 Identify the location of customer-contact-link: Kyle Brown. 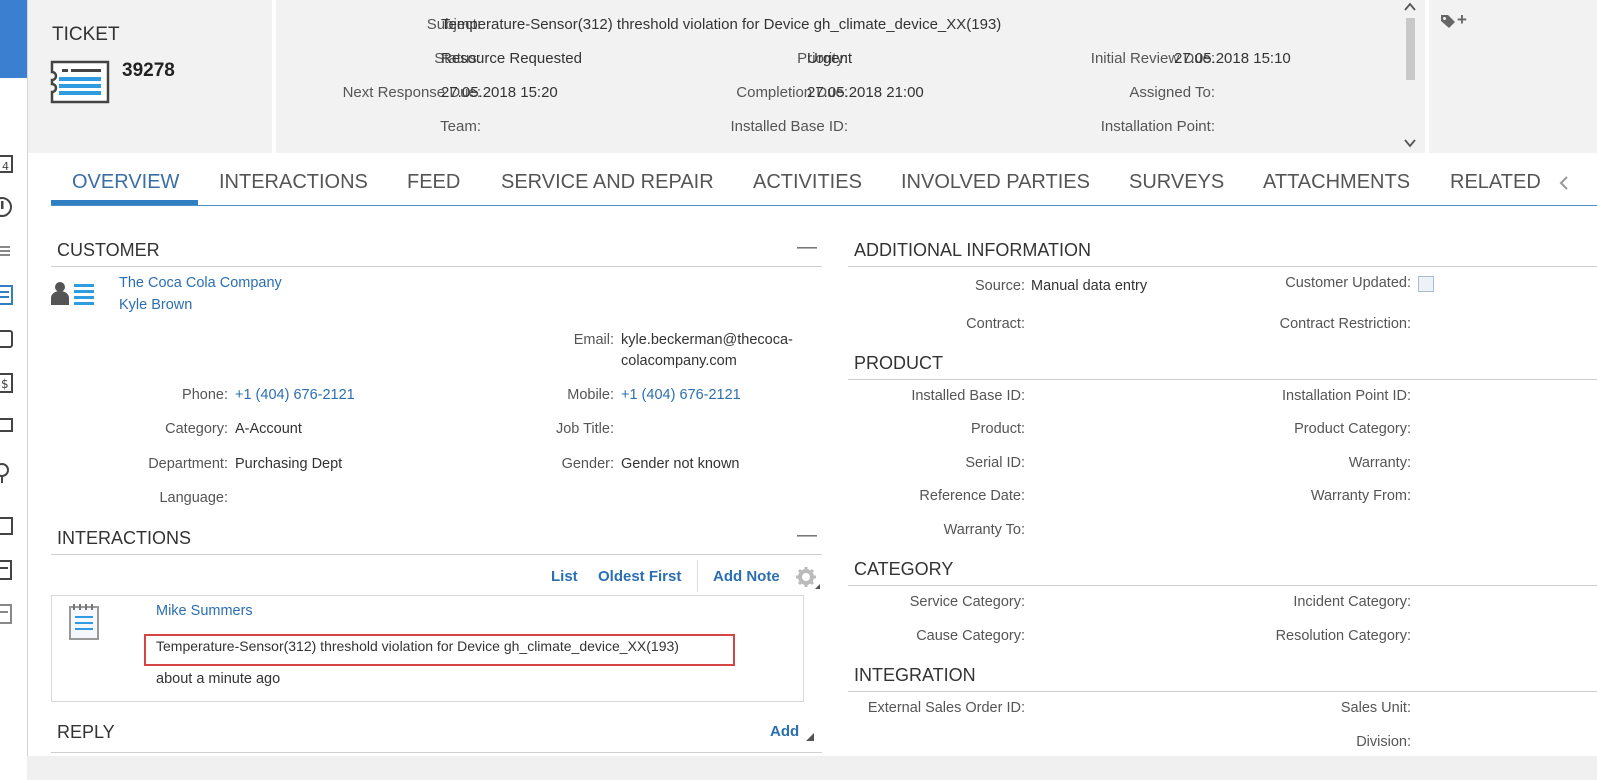
(155, 305).